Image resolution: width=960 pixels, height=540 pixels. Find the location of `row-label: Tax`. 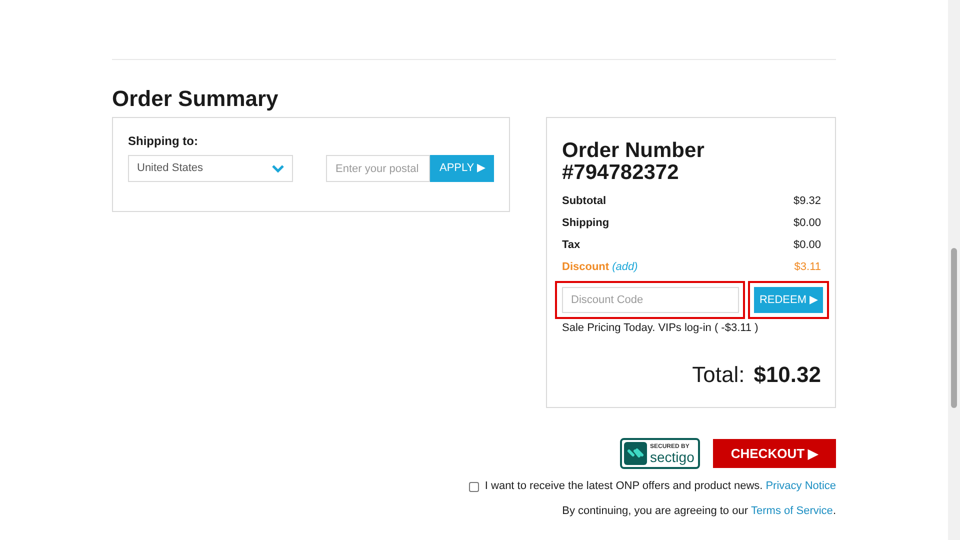

row-label: Tax is located at coordinates (571, 245).